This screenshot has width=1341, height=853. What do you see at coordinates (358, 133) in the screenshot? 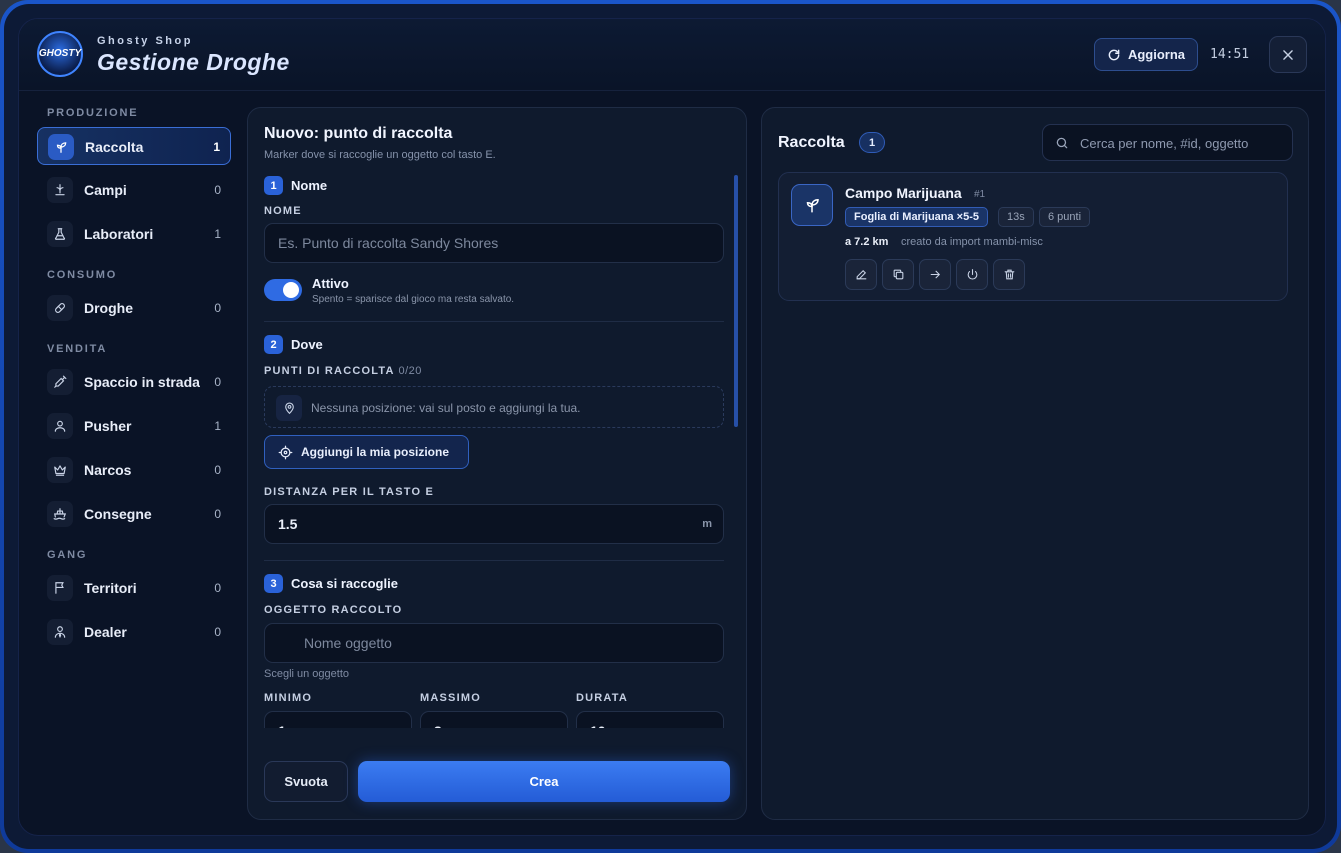
I see `form-title: Nuovo: punto di raccolta` at bounding box center [358, 133].